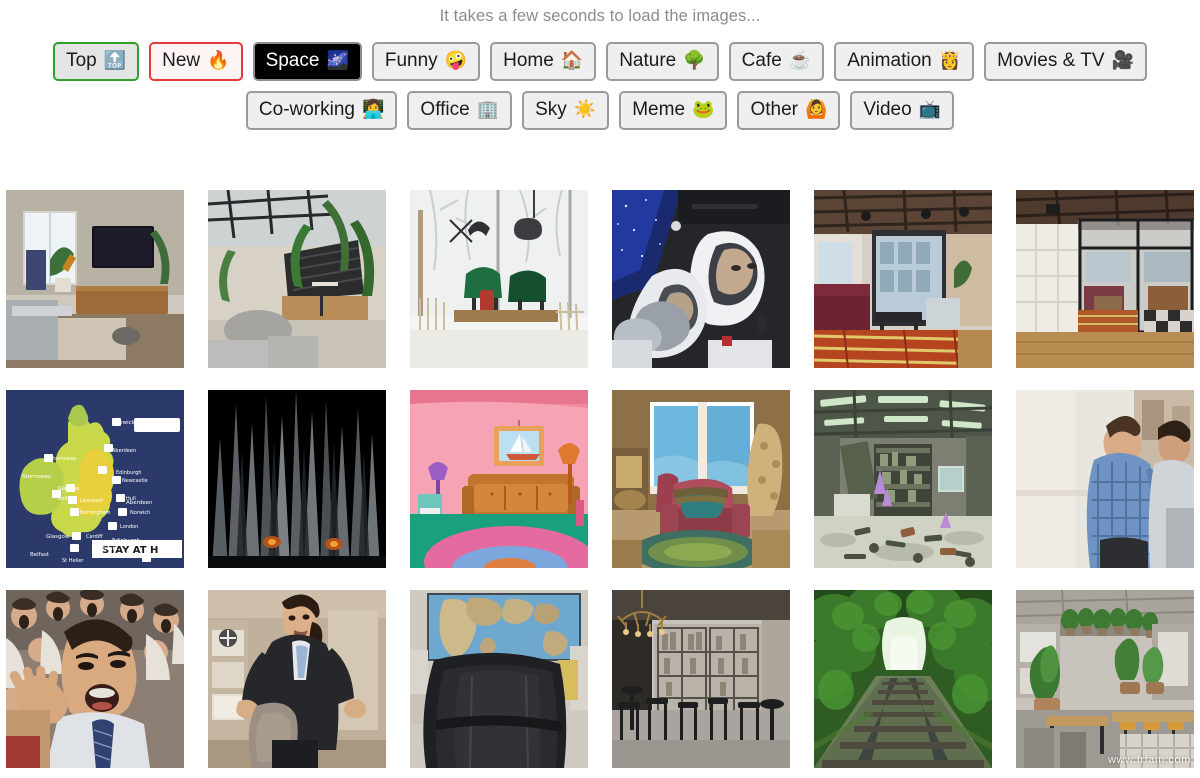  I want to click on category-chip-space: Space 🌌, so click(307, 61).